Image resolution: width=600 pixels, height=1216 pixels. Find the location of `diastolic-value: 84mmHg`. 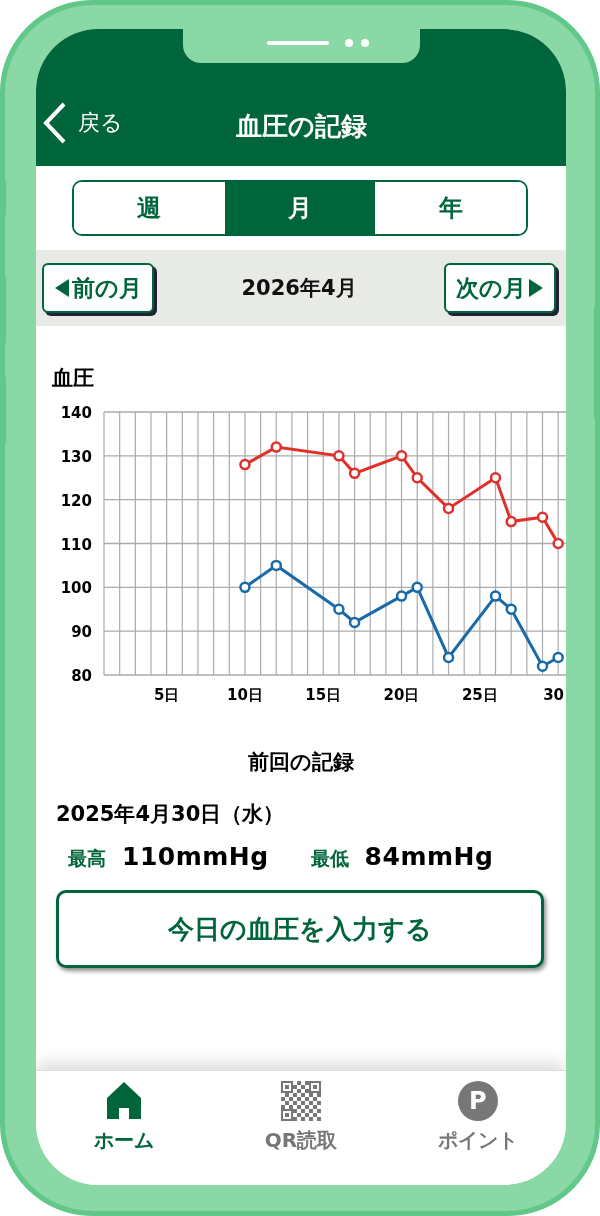

diastolic-value: 84mmHg is located at coordinates (429, 856).